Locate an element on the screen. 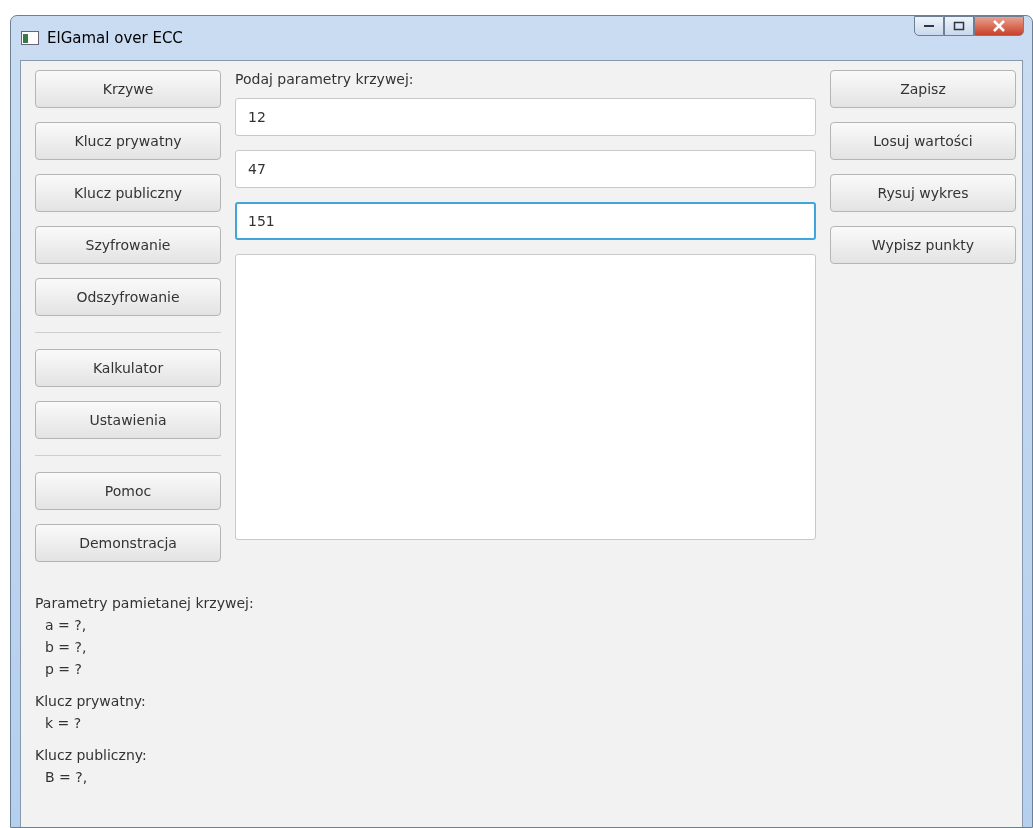 The width and height of the screenshot is (1033, 828). nav-button: Pomoc is located at coordinates (128, 491).